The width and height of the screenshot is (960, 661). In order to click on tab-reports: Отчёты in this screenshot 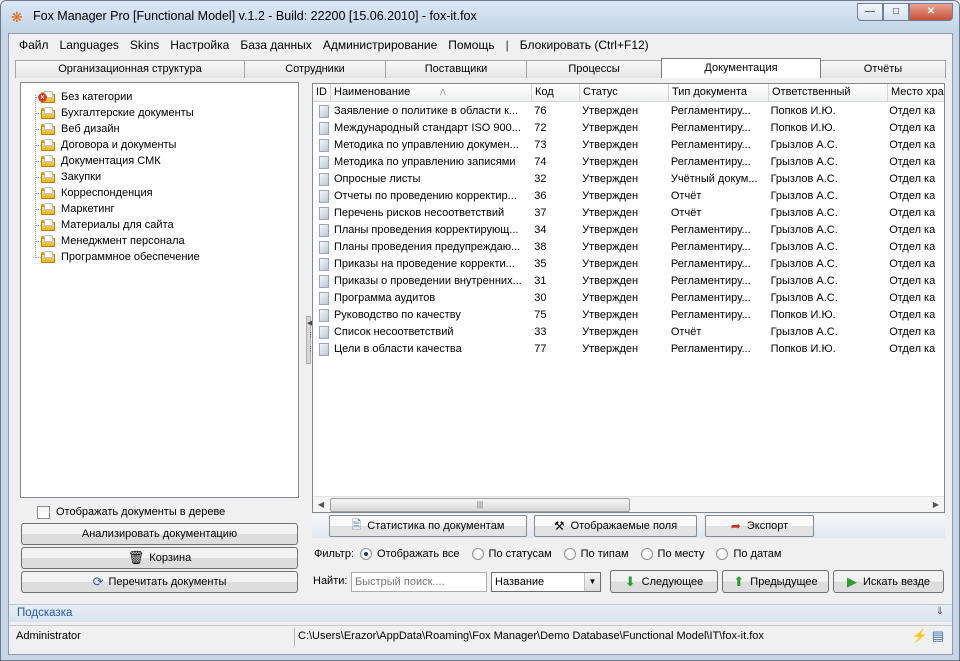, I will do `click(883, 69)`.